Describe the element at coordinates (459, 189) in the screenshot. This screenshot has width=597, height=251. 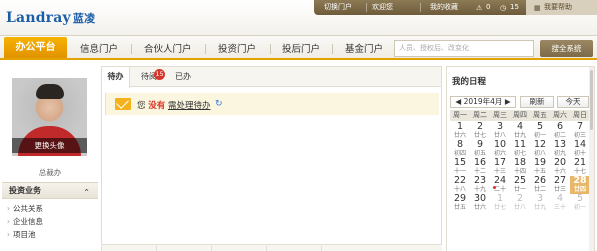
I see `lunar-date: 十八` at that location.